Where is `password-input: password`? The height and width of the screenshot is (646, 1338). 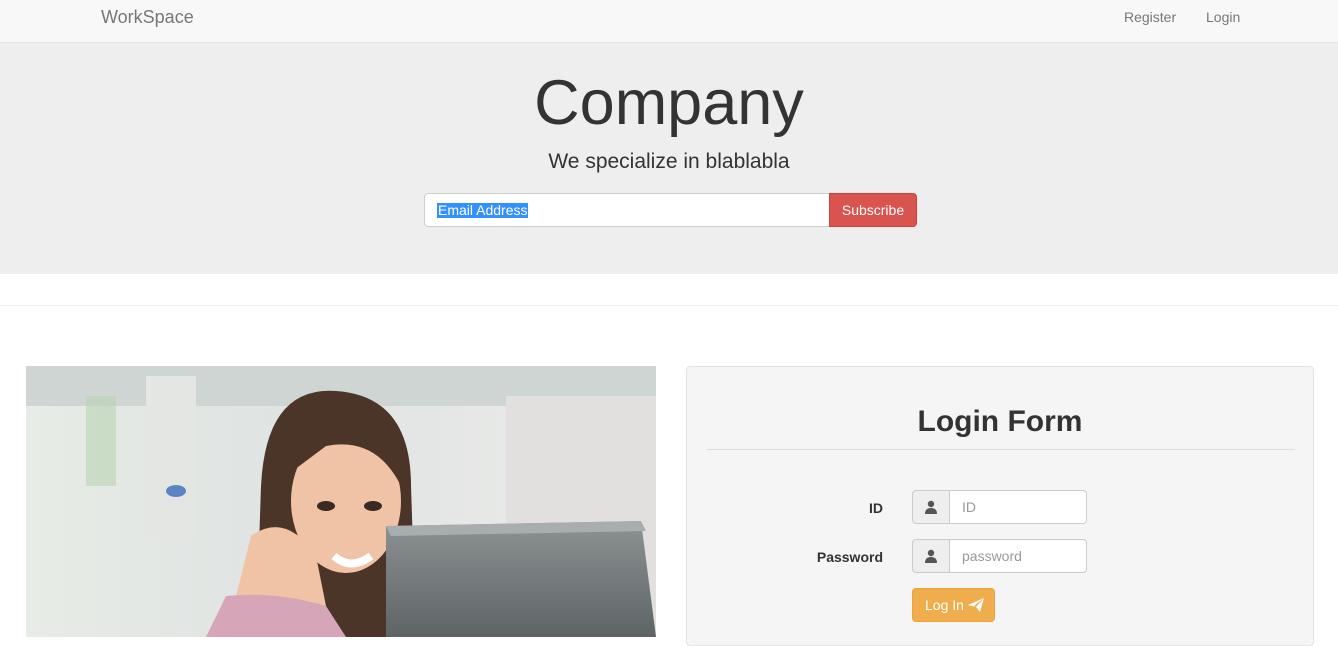 password-input: password is located at coordinates (1018, 556).